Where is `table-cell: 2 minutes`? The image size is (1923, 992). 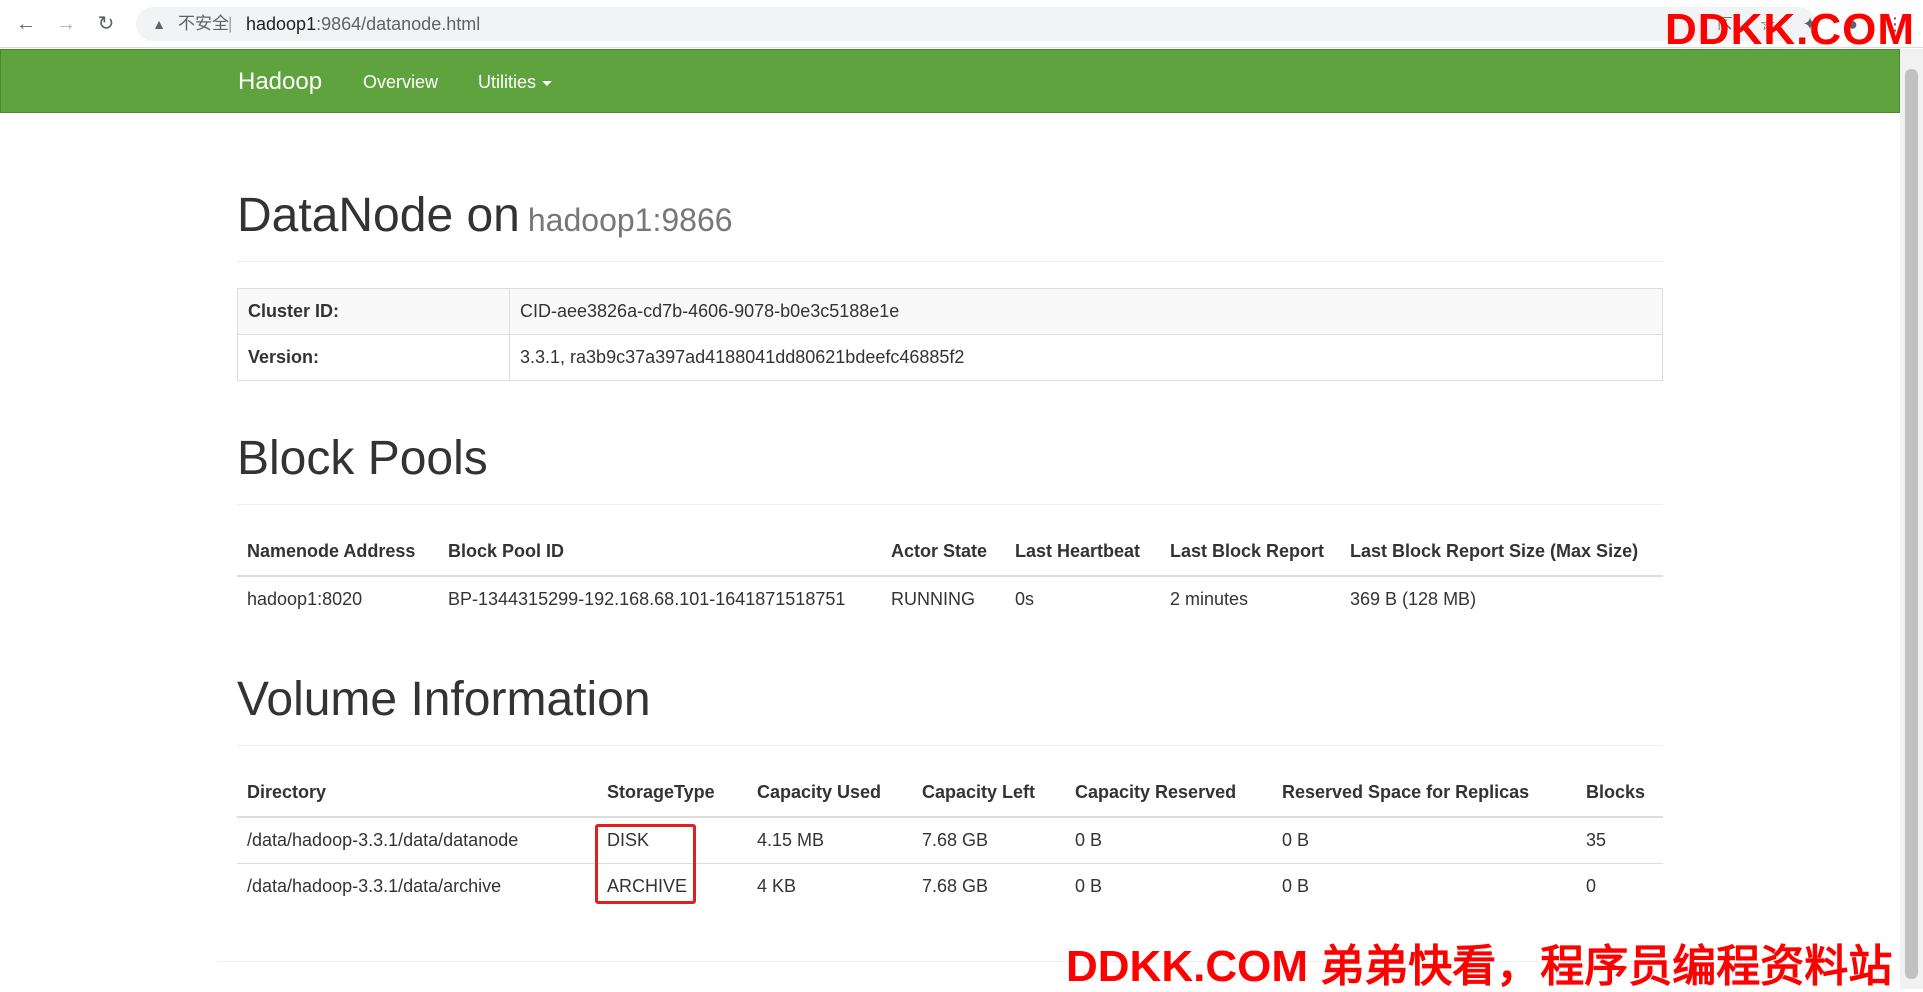
table-cell: 2 minutes is located at coordinates (1209, 599).